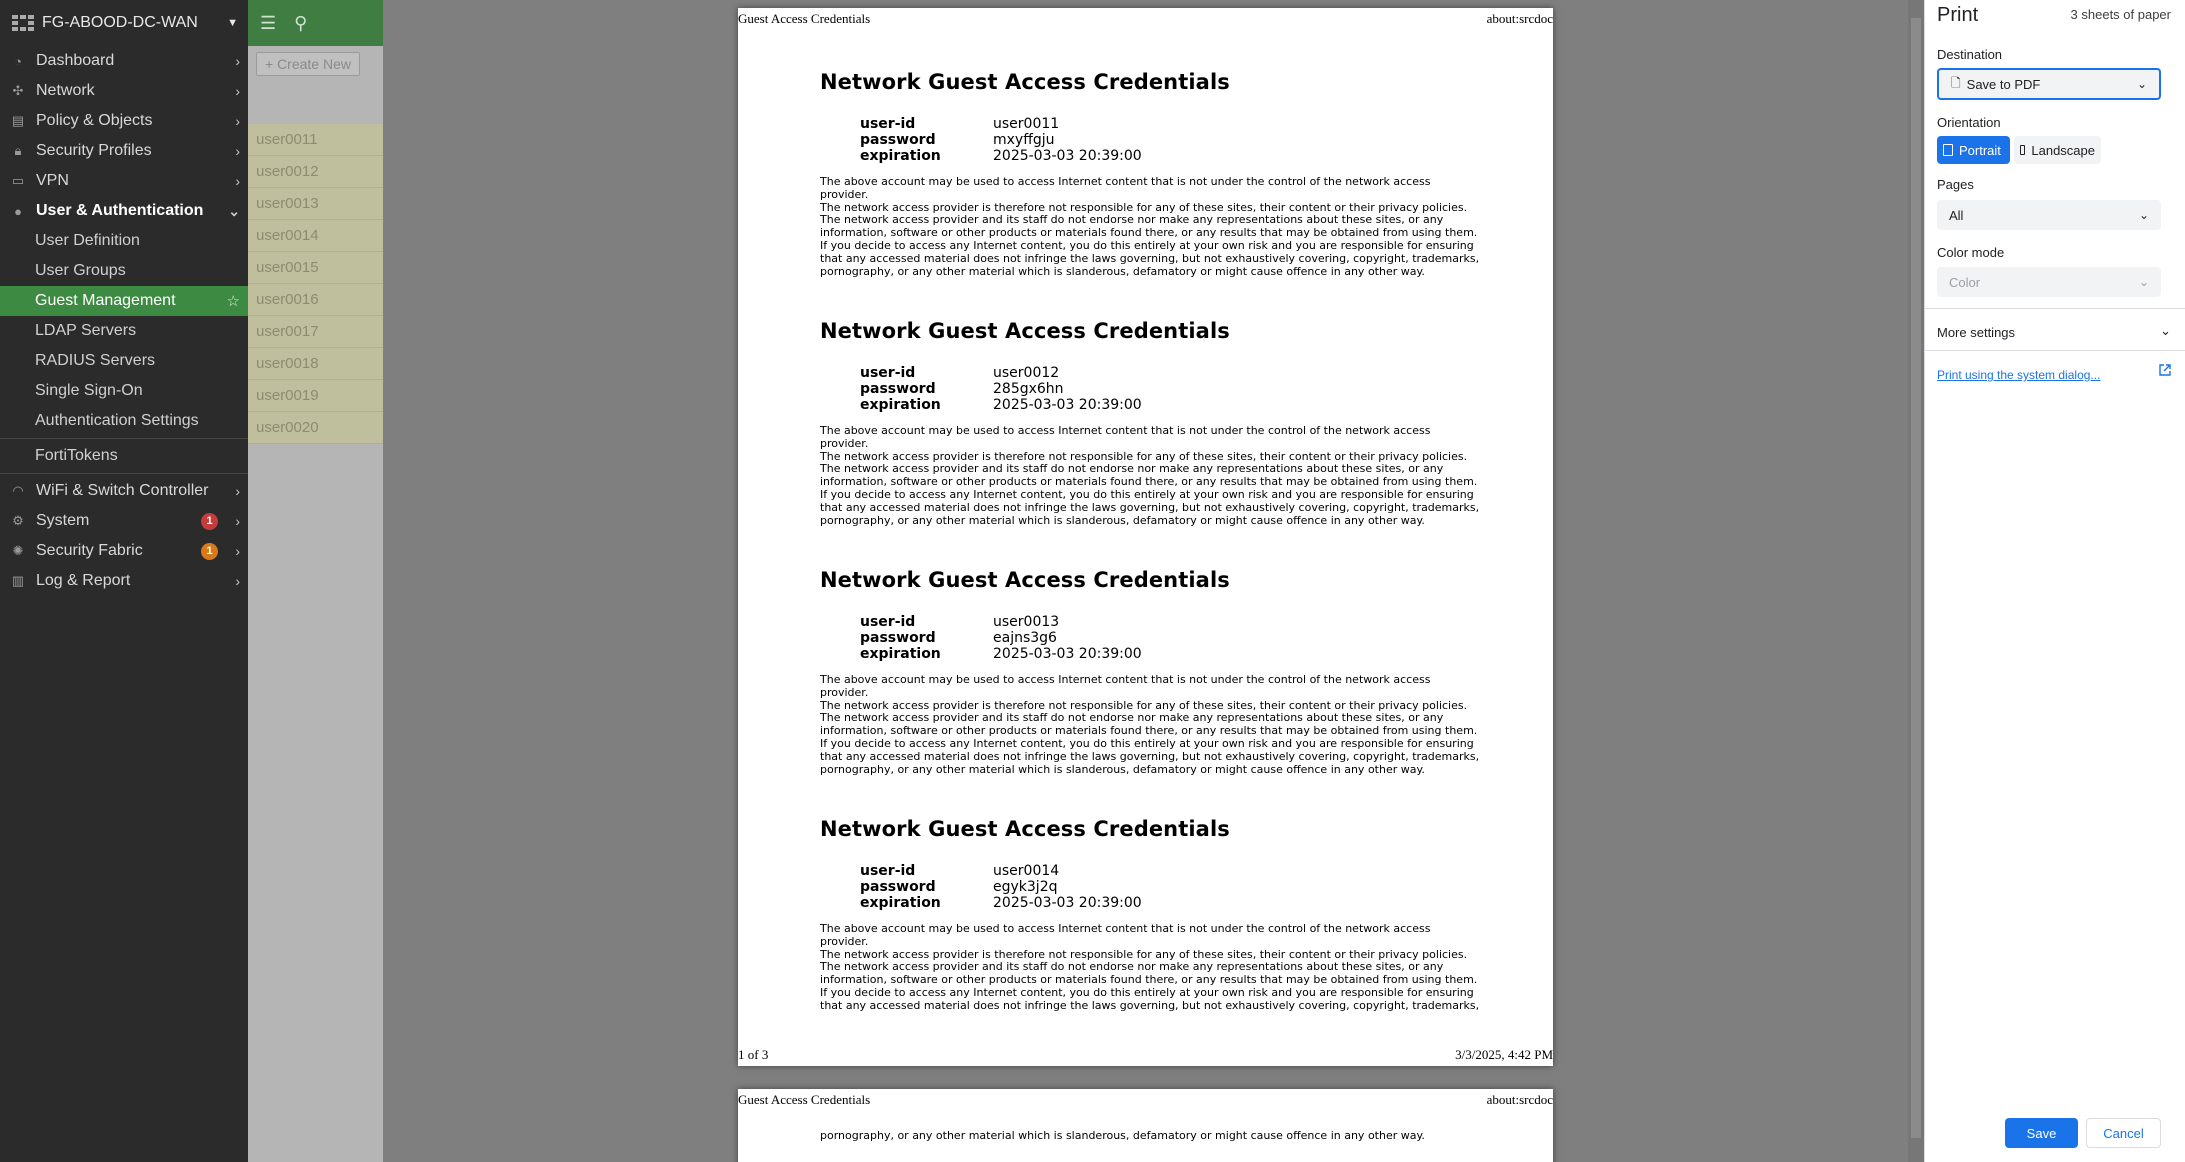 The image size is (2185, 1162). What do you see at coordinates (315, 428) in the screenshot?
I see `table-row: user0020` at bounding box center [315, 428].